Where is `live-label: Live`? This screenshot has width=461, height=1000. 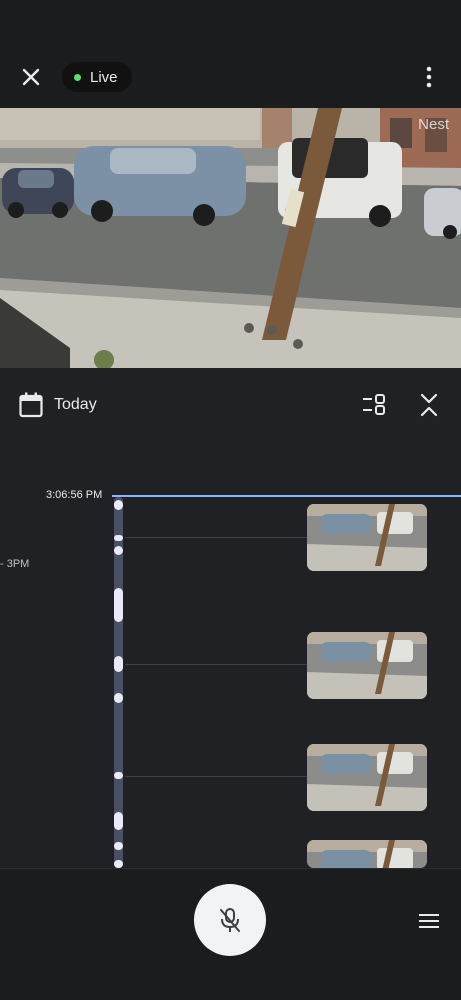 live-label: Live is located at coordinates (104, 77).